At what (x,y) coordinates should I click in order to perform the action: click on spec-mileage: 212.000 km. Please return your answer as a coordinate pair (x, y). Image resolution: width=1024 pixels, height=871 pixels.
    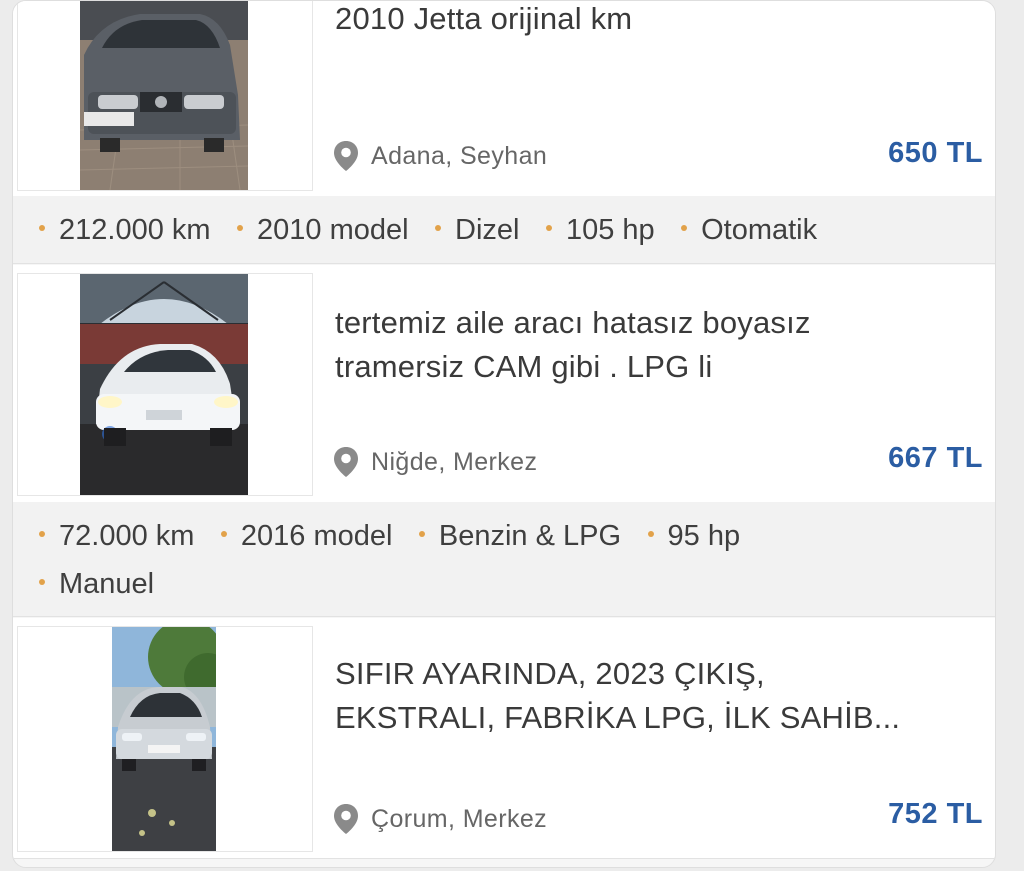
    Looking at the image, I should click on (135, 230).